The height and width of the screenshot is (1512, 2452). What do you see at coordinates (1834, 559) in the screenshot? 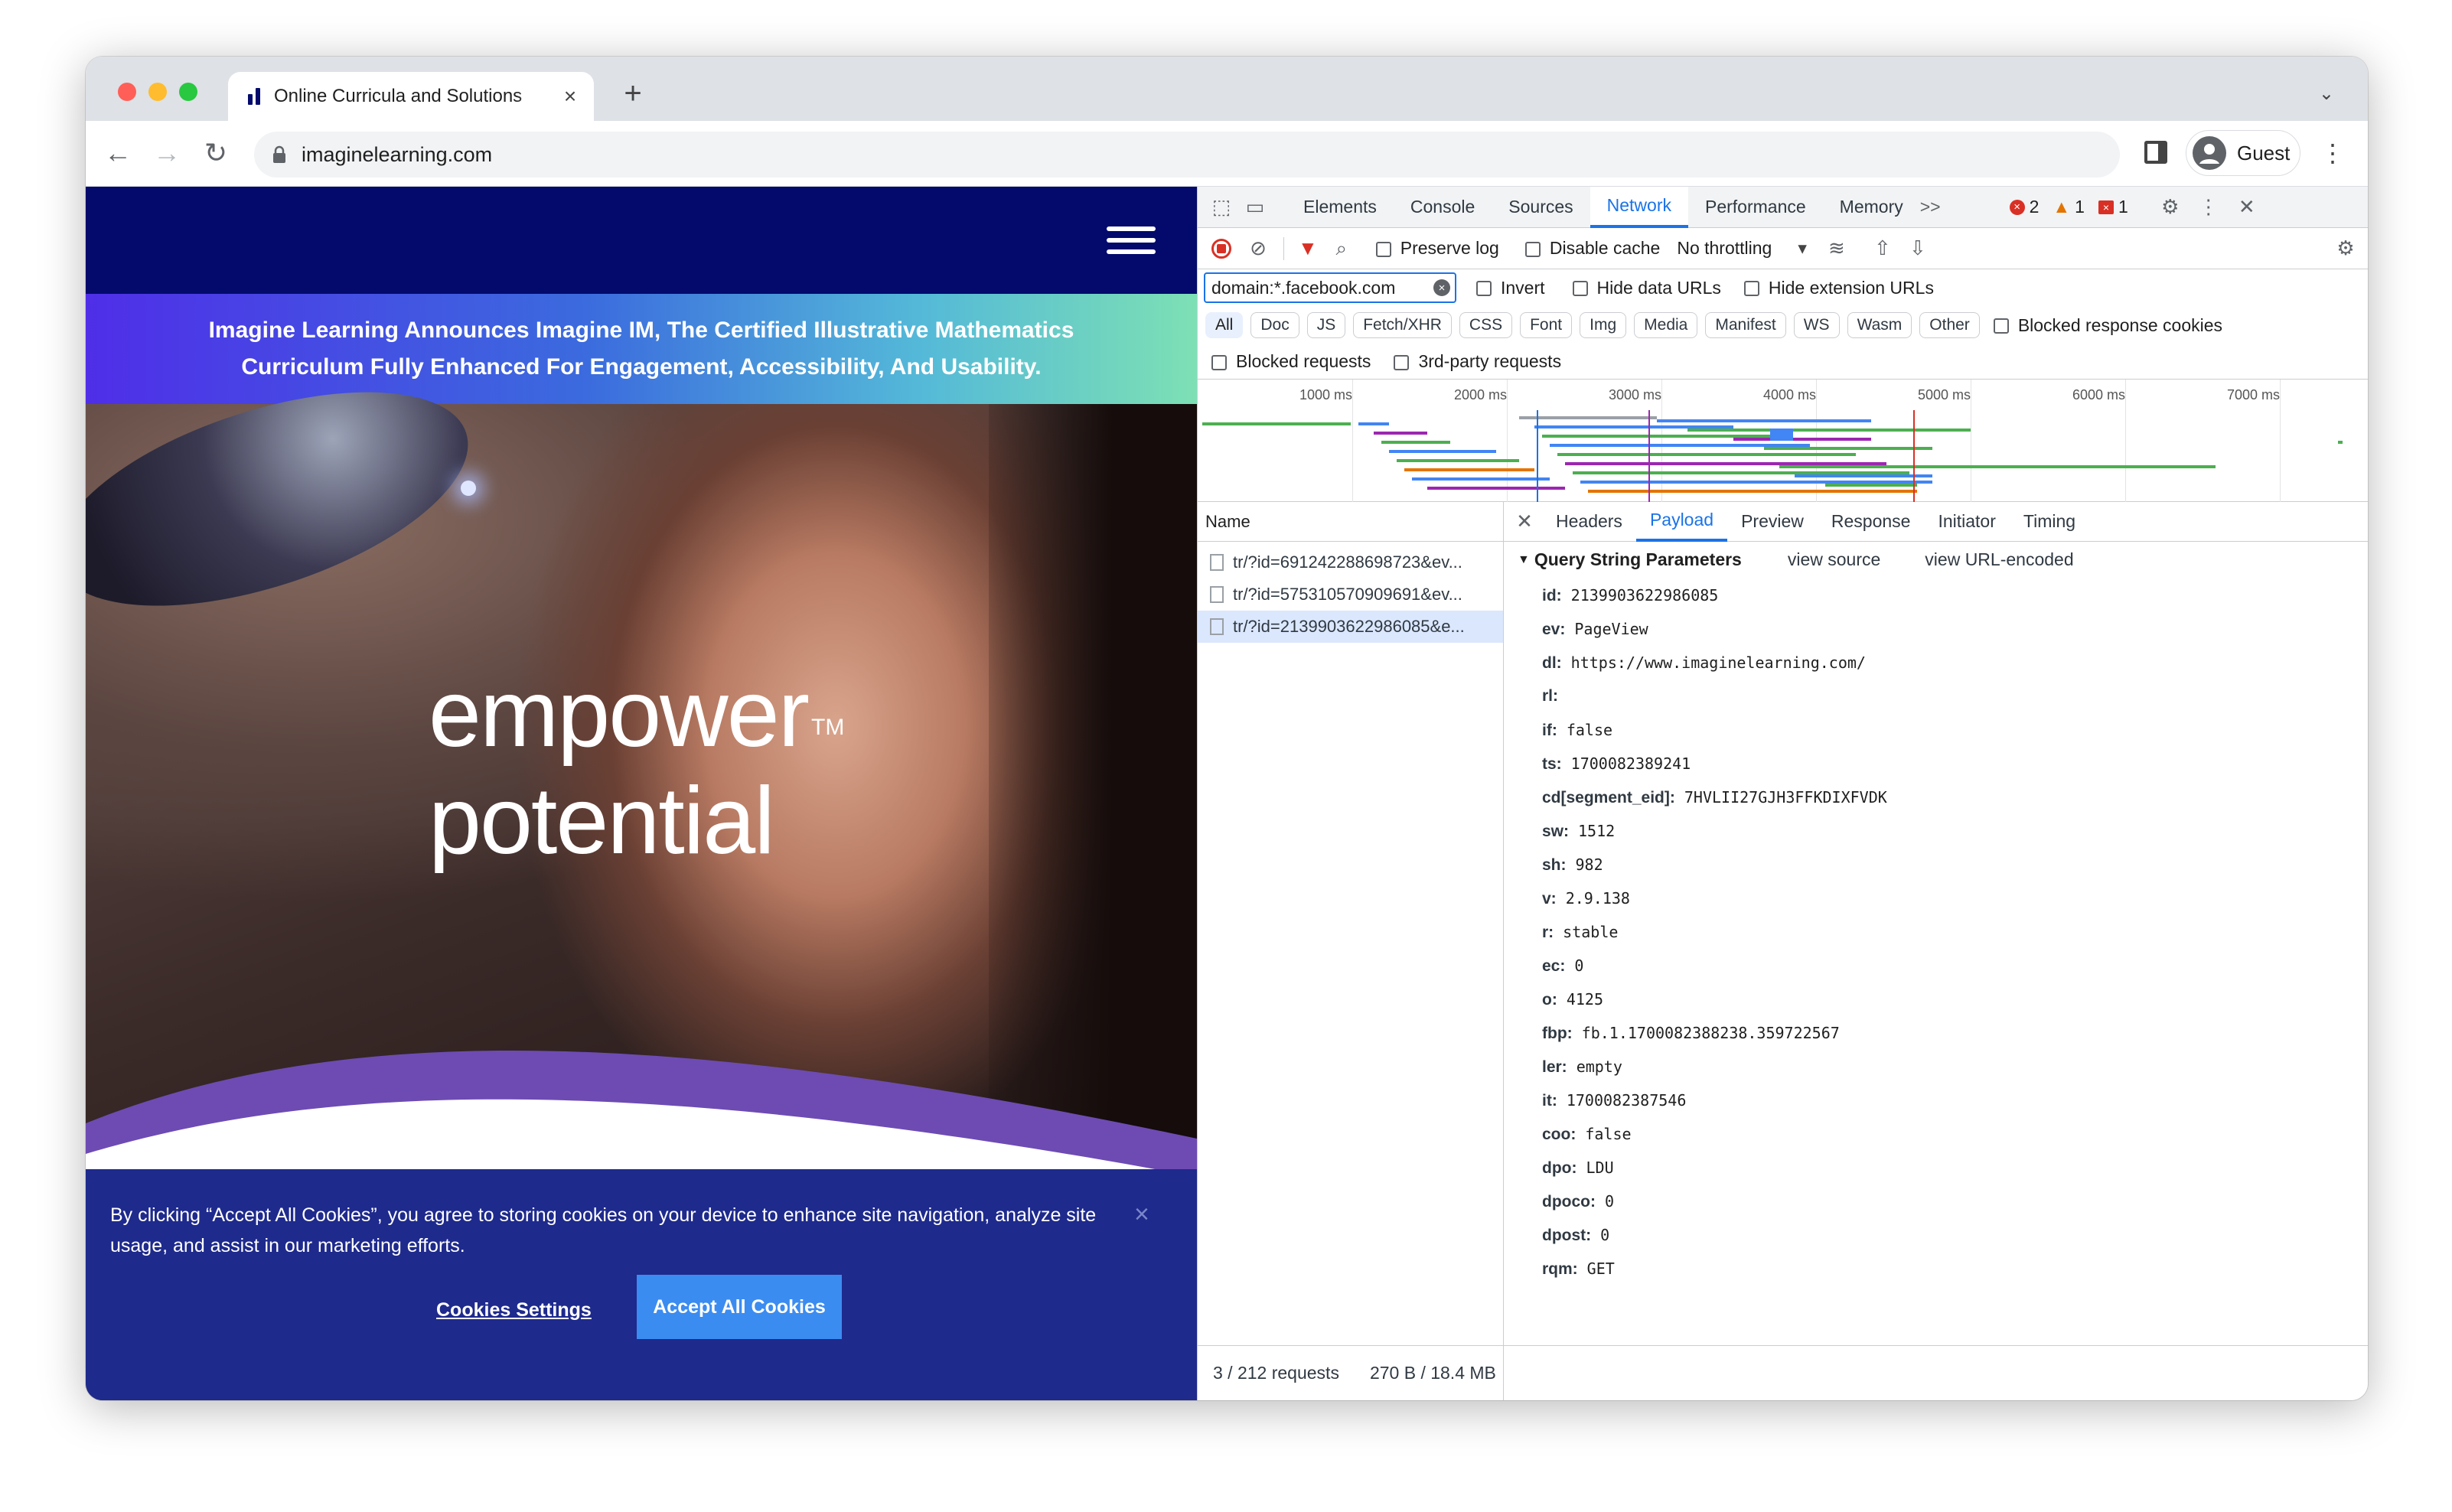
I see `view-source-link: view source` at bounding box center [1834, 559].